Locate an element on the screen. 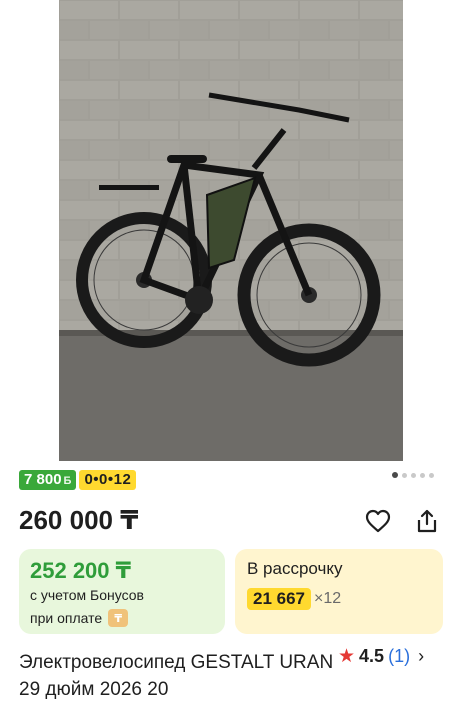 Image resolution: width=462 pixels, height=703 pixels. chevron-right-icon: › is located at coordinates (421, 656).